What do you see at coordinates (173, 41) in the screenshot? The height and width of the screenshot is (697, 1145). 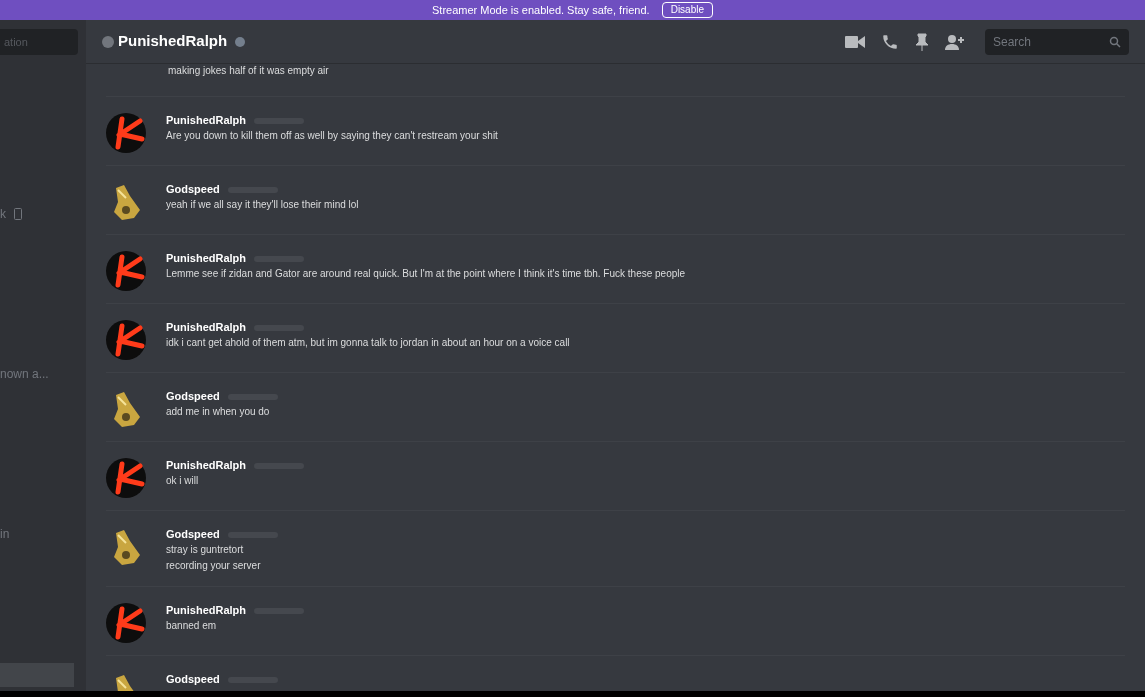 I see `channel-title: PunishedRalph` at bounding box center [173, 41].